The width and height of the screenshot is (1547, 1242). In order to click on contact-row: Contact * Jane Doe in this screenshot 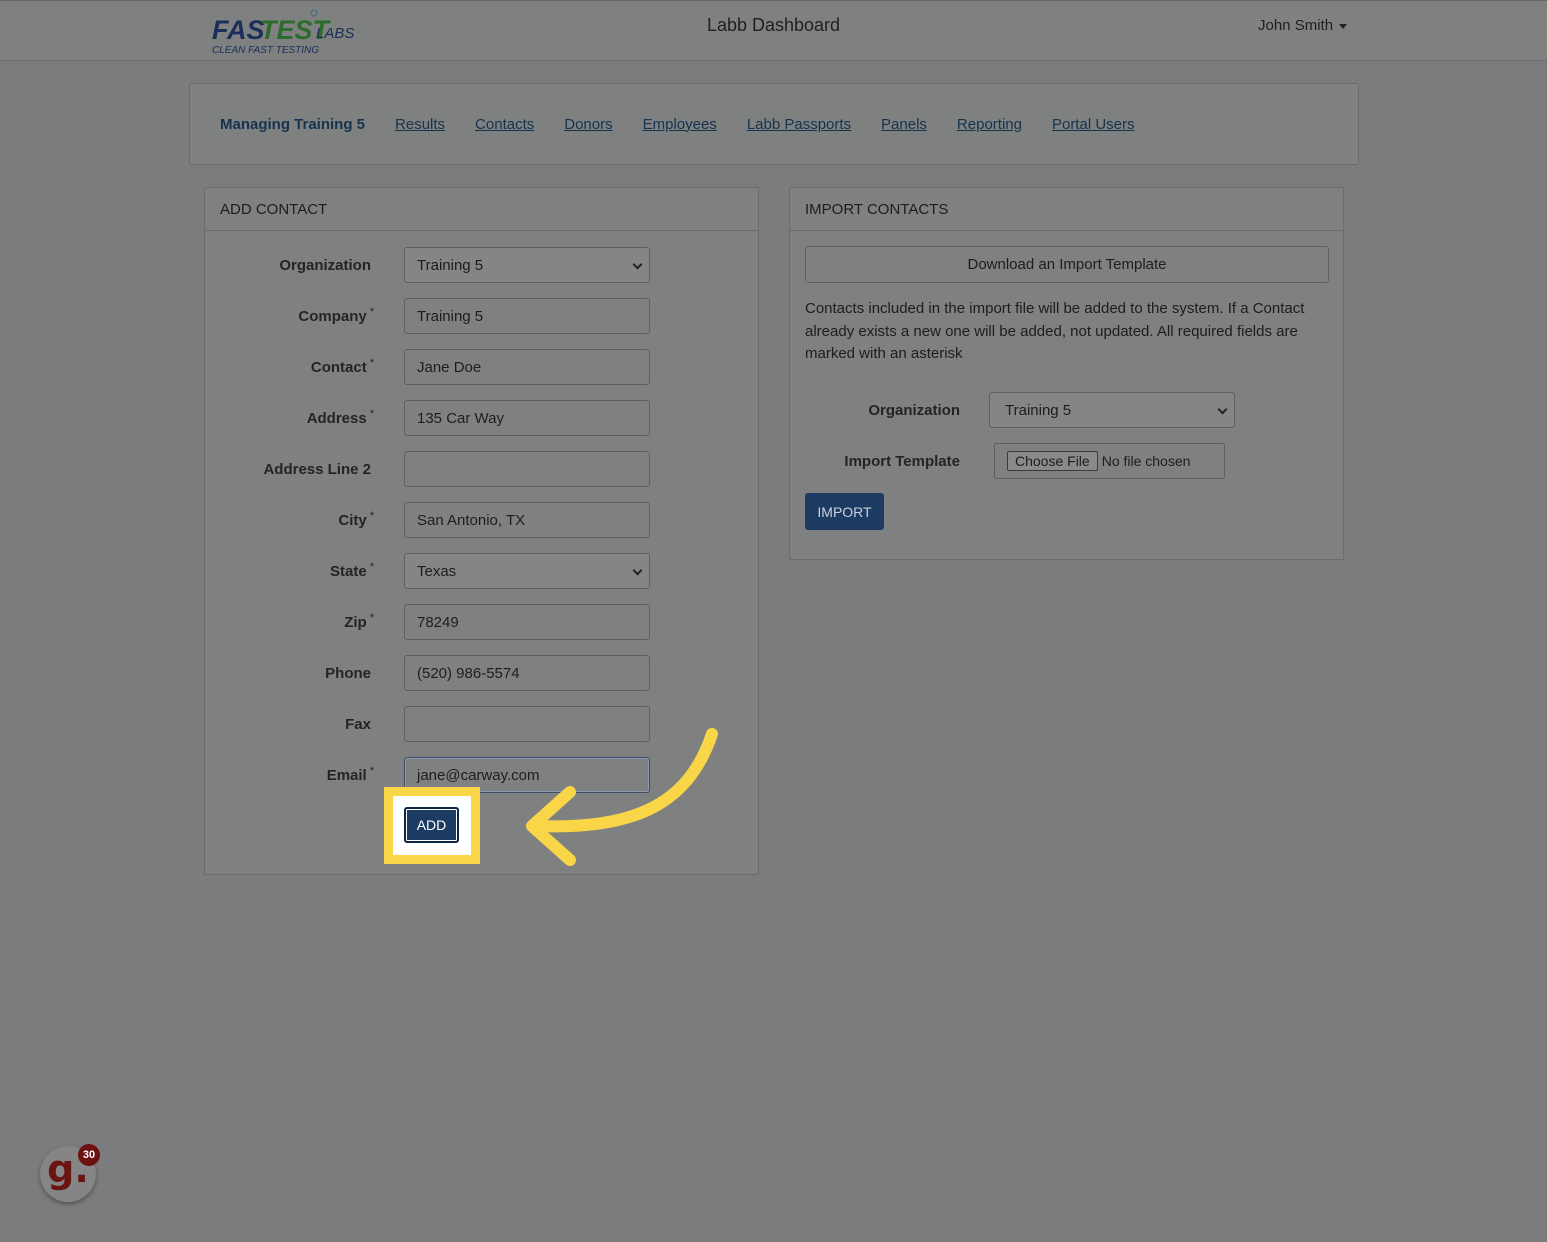, I will do `click(482, 367)`.